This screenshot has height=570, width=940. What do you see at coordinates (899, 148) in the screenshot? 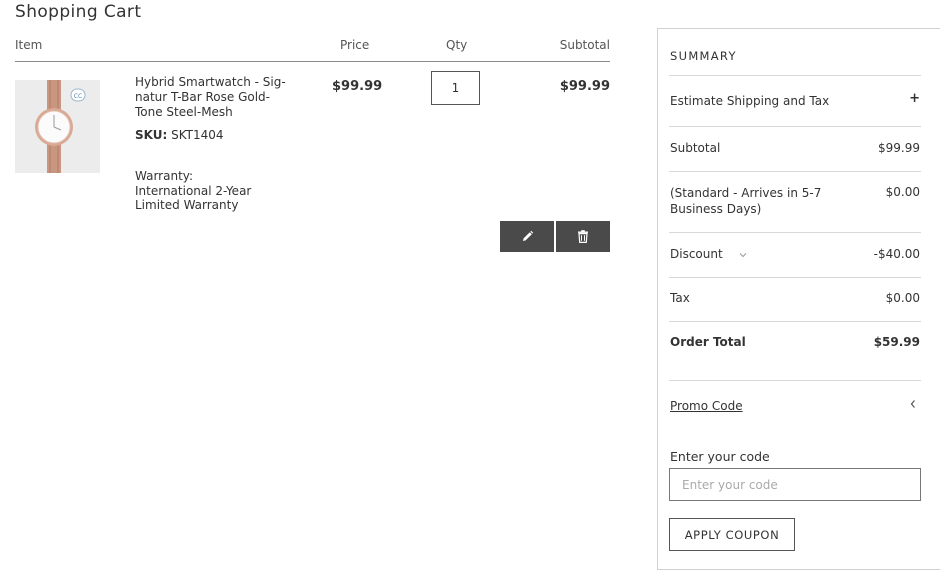
I see `subtotal-value: $99.99` at bounding box center [899, 148].